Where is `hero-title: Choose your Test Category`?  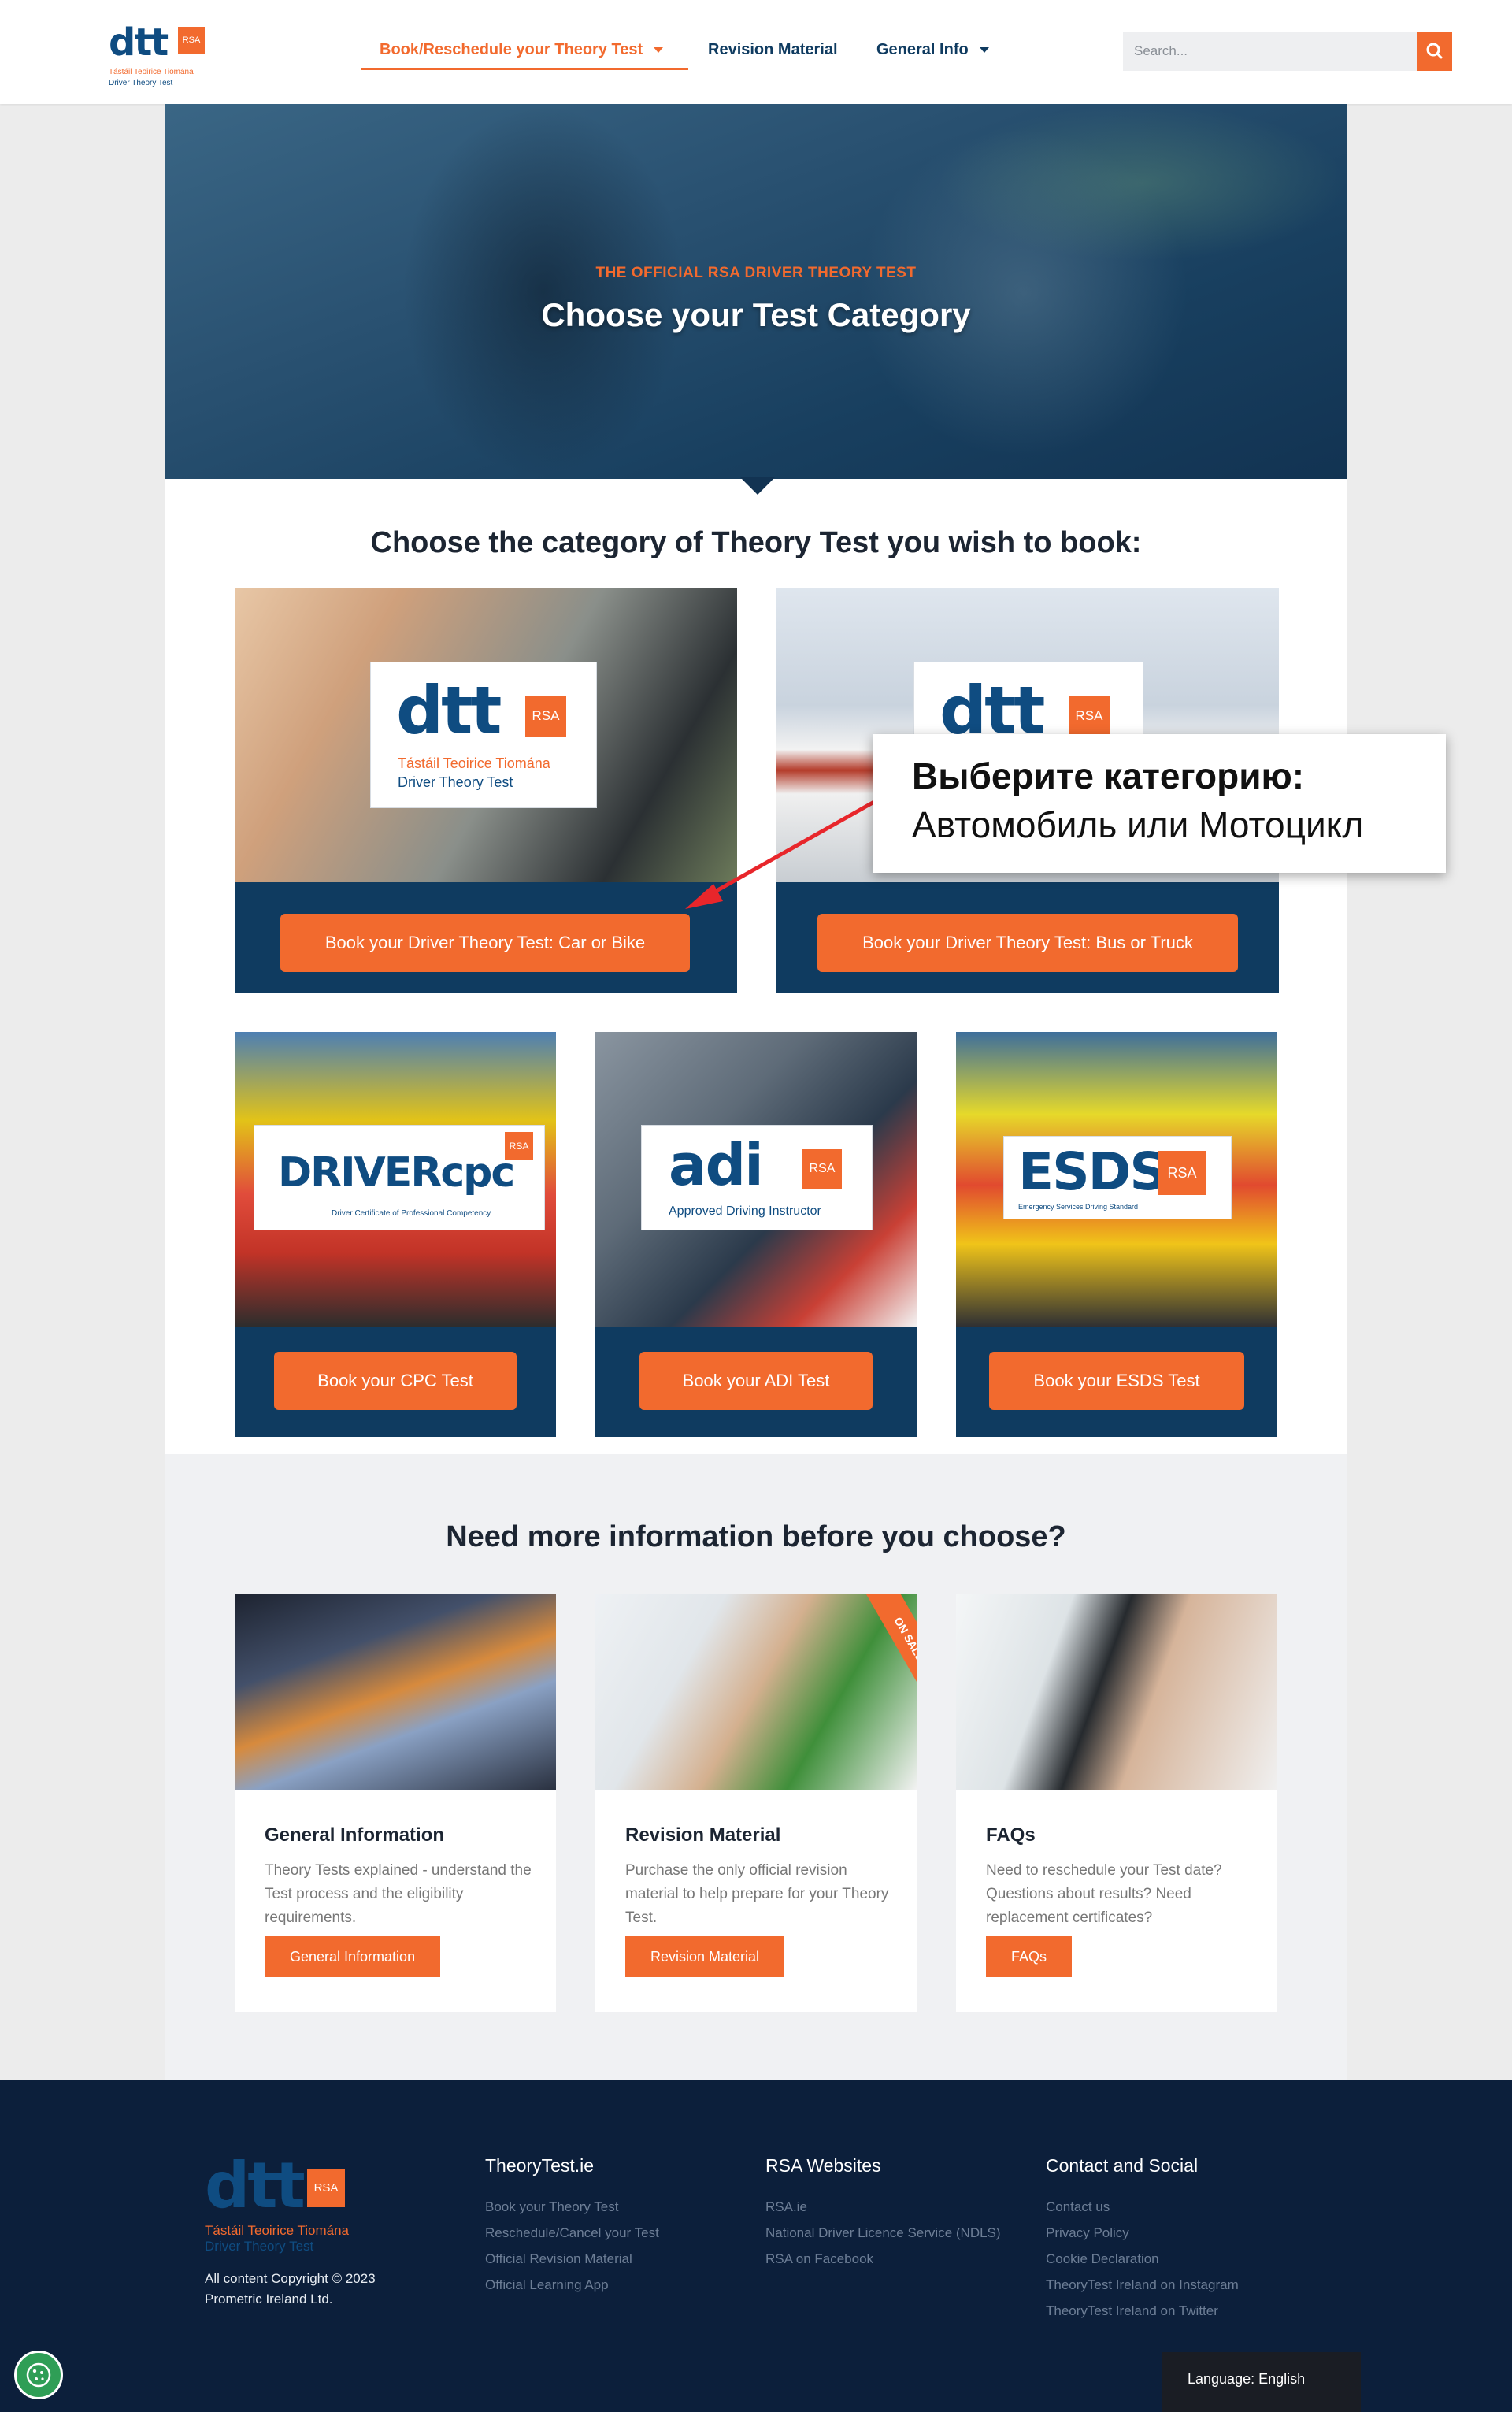
hero-title: Choose your Test Category is located at coordinates (756, 314).